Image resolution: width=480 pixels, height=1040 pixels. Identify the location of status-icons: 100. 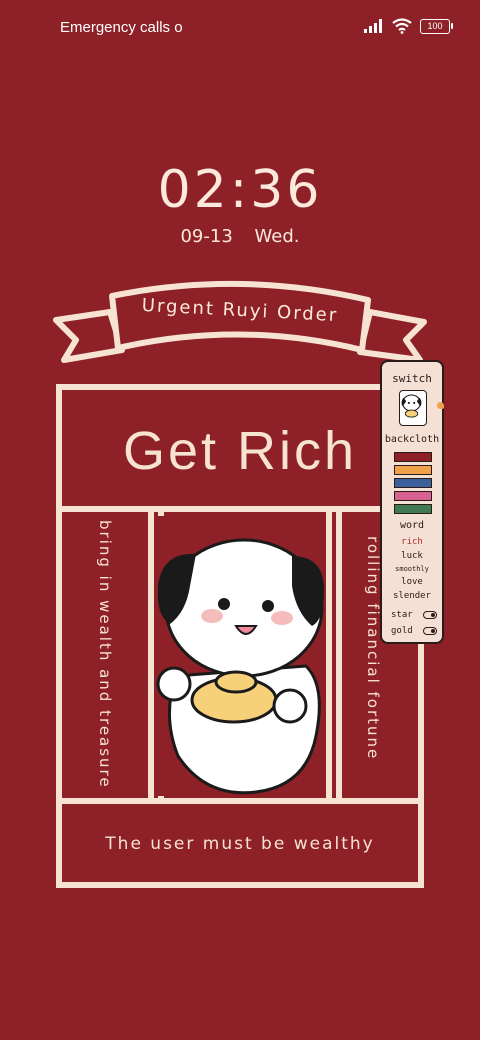
(408, 26).